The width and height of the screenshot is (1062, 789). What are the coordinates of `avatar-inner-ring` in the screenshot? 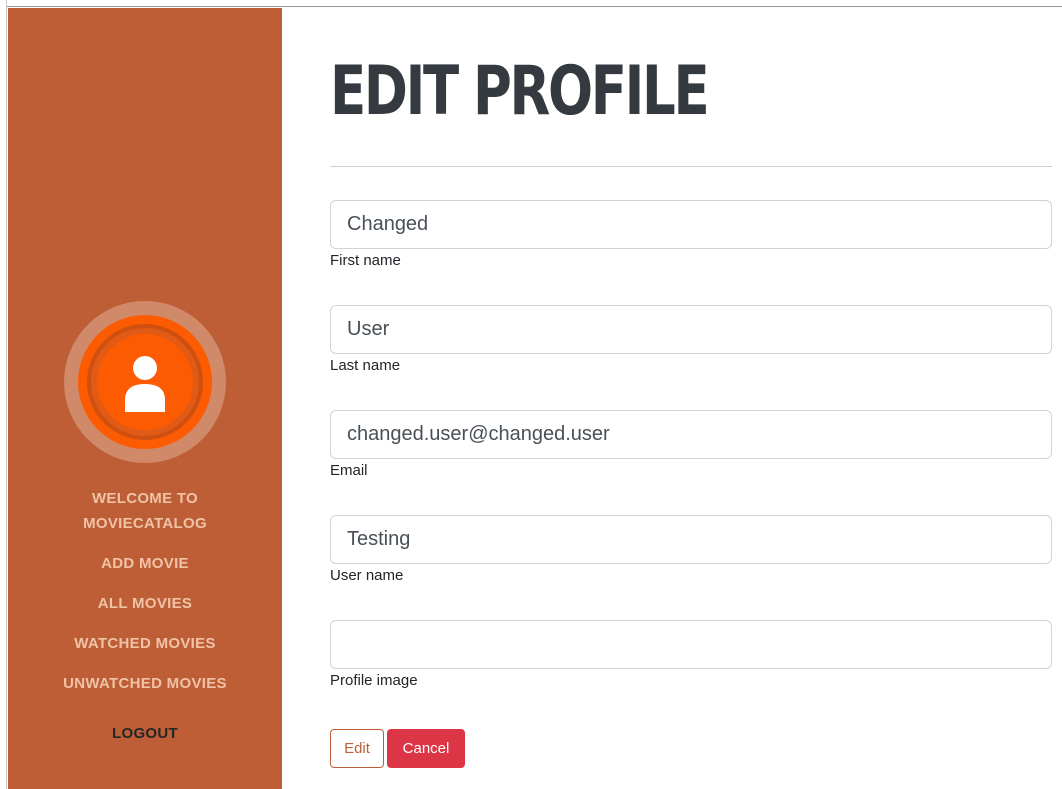 It's located at (145, 382).